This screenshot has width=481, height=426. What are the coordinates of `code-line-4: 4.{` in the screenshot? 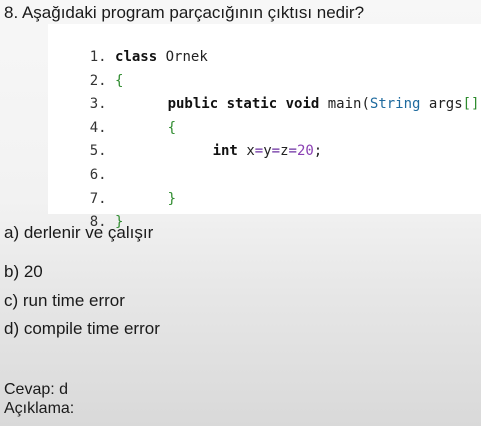 It's located at (116, 117).